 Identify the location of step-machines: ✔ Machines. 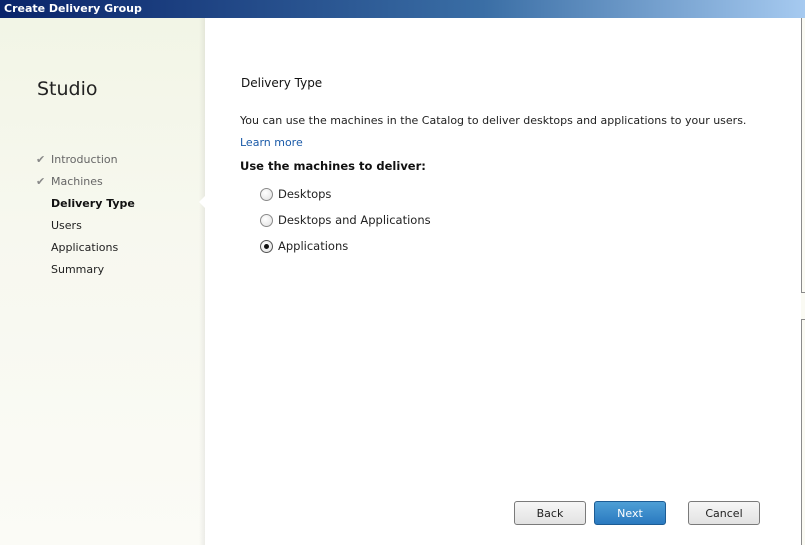
(69, 181).